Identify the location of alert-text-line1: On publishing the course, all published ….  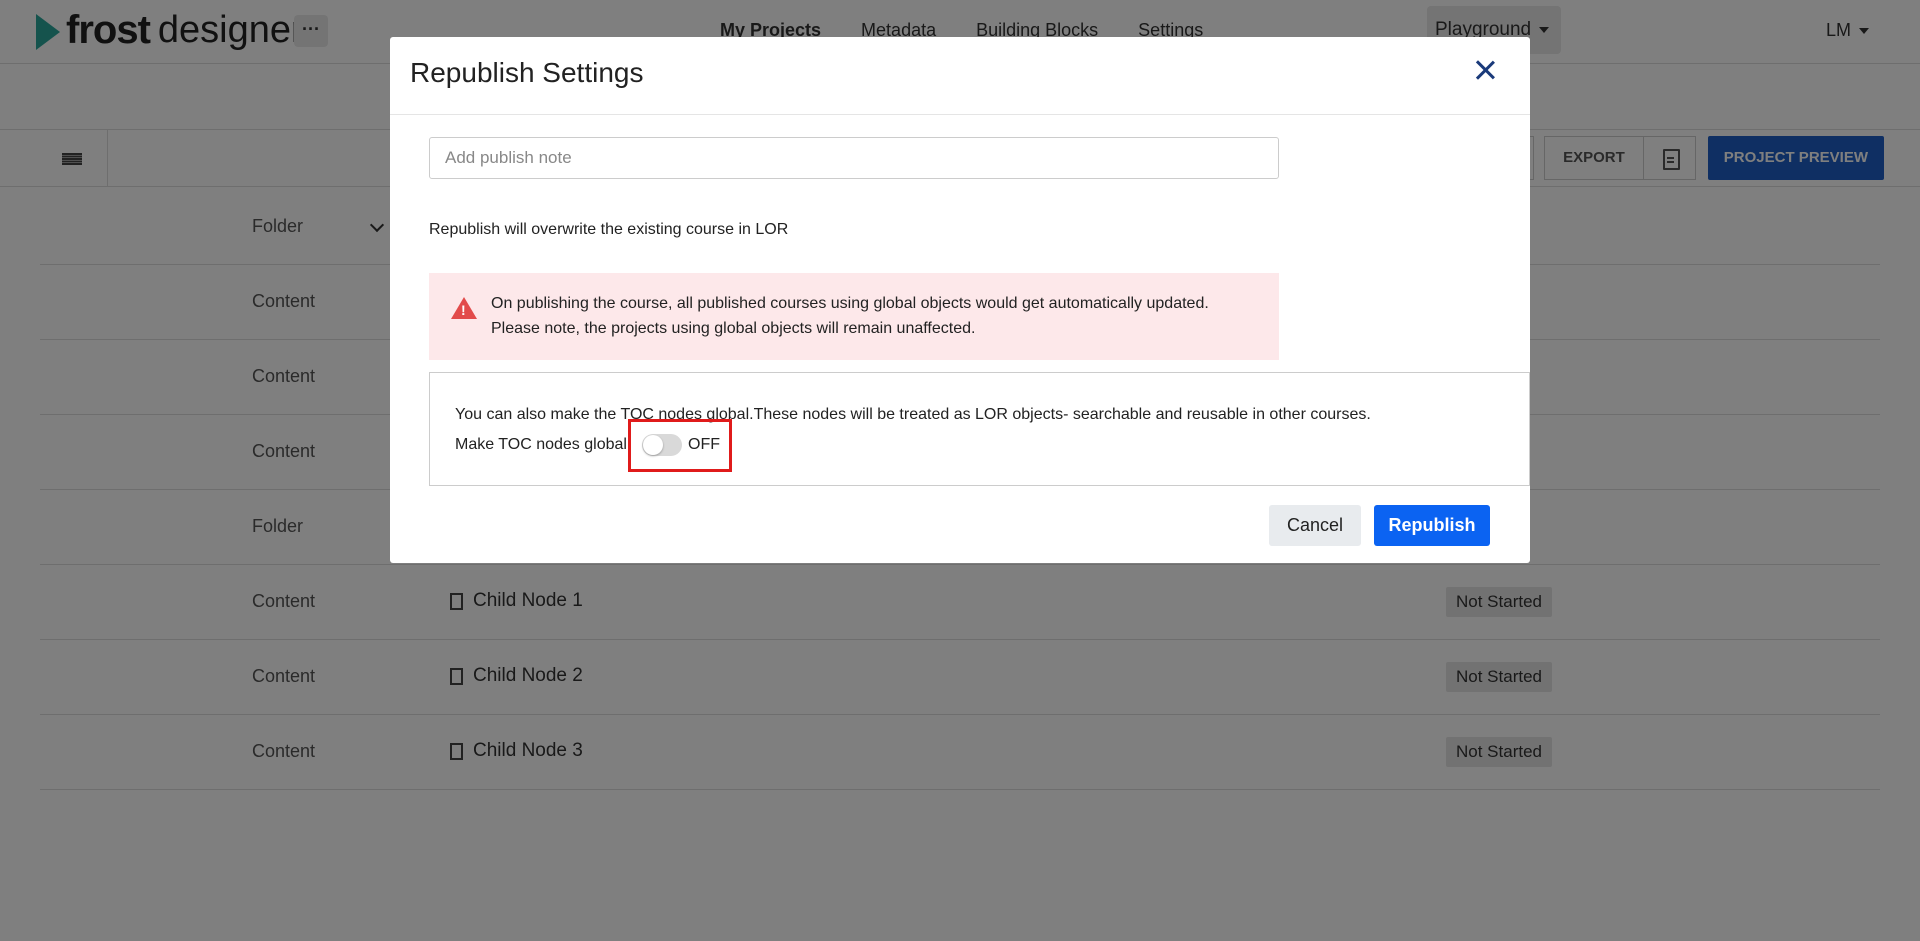
(850, 303).